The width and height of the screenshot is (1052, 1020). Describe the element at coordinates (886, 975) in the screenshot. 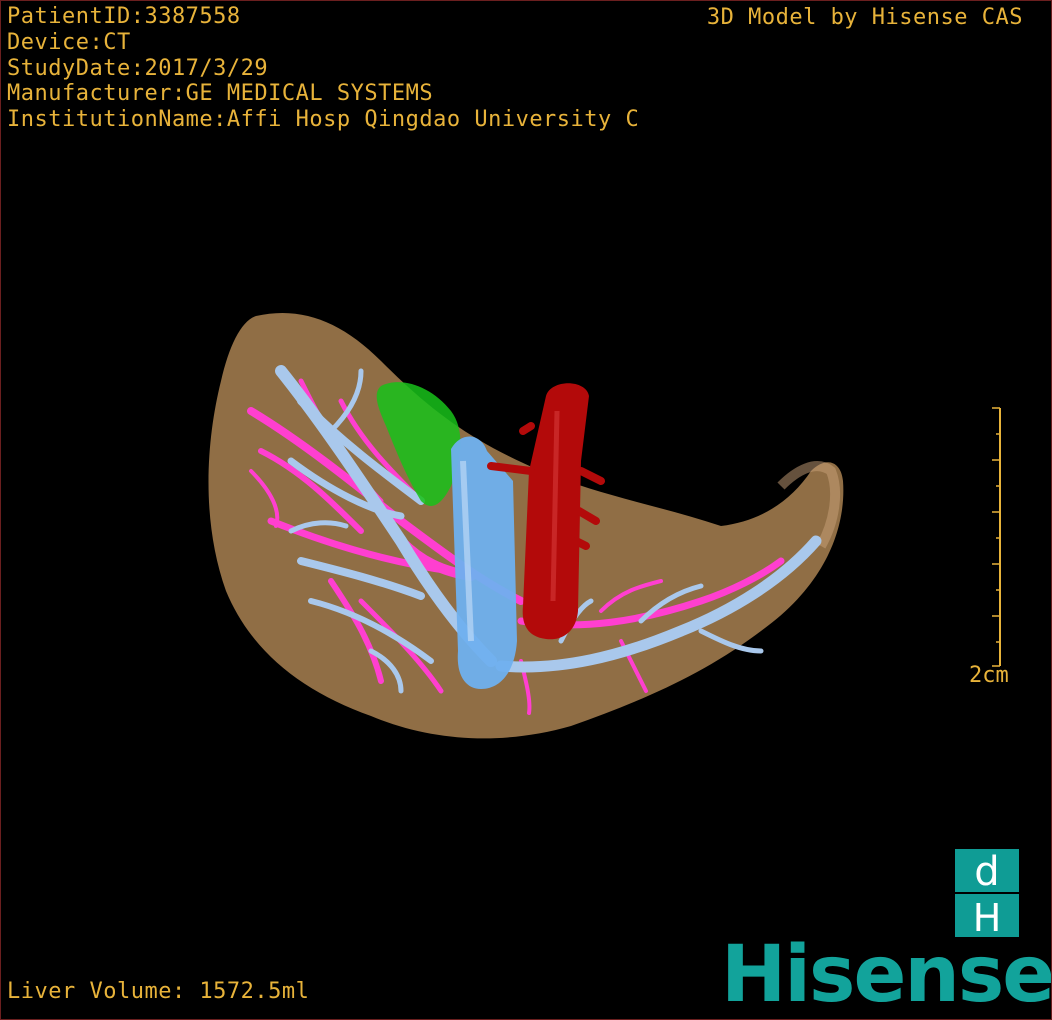

I see `hisense-logo-wordmark: Hisense` at that location.